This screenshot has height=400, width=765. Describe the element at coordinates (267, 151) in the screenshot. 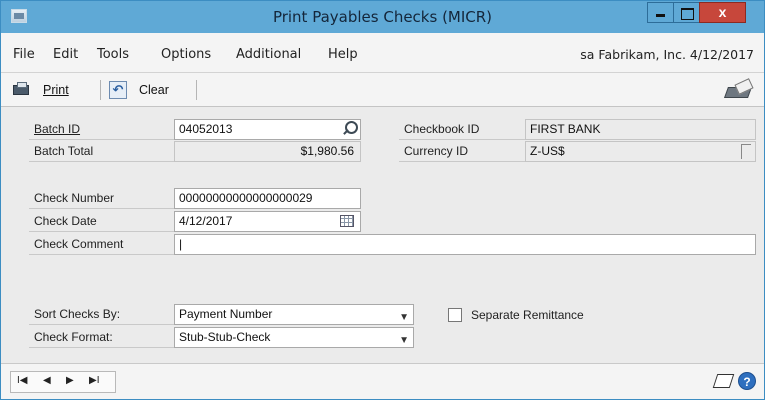

I see `batch-total-field: $1,980.56` at that location.